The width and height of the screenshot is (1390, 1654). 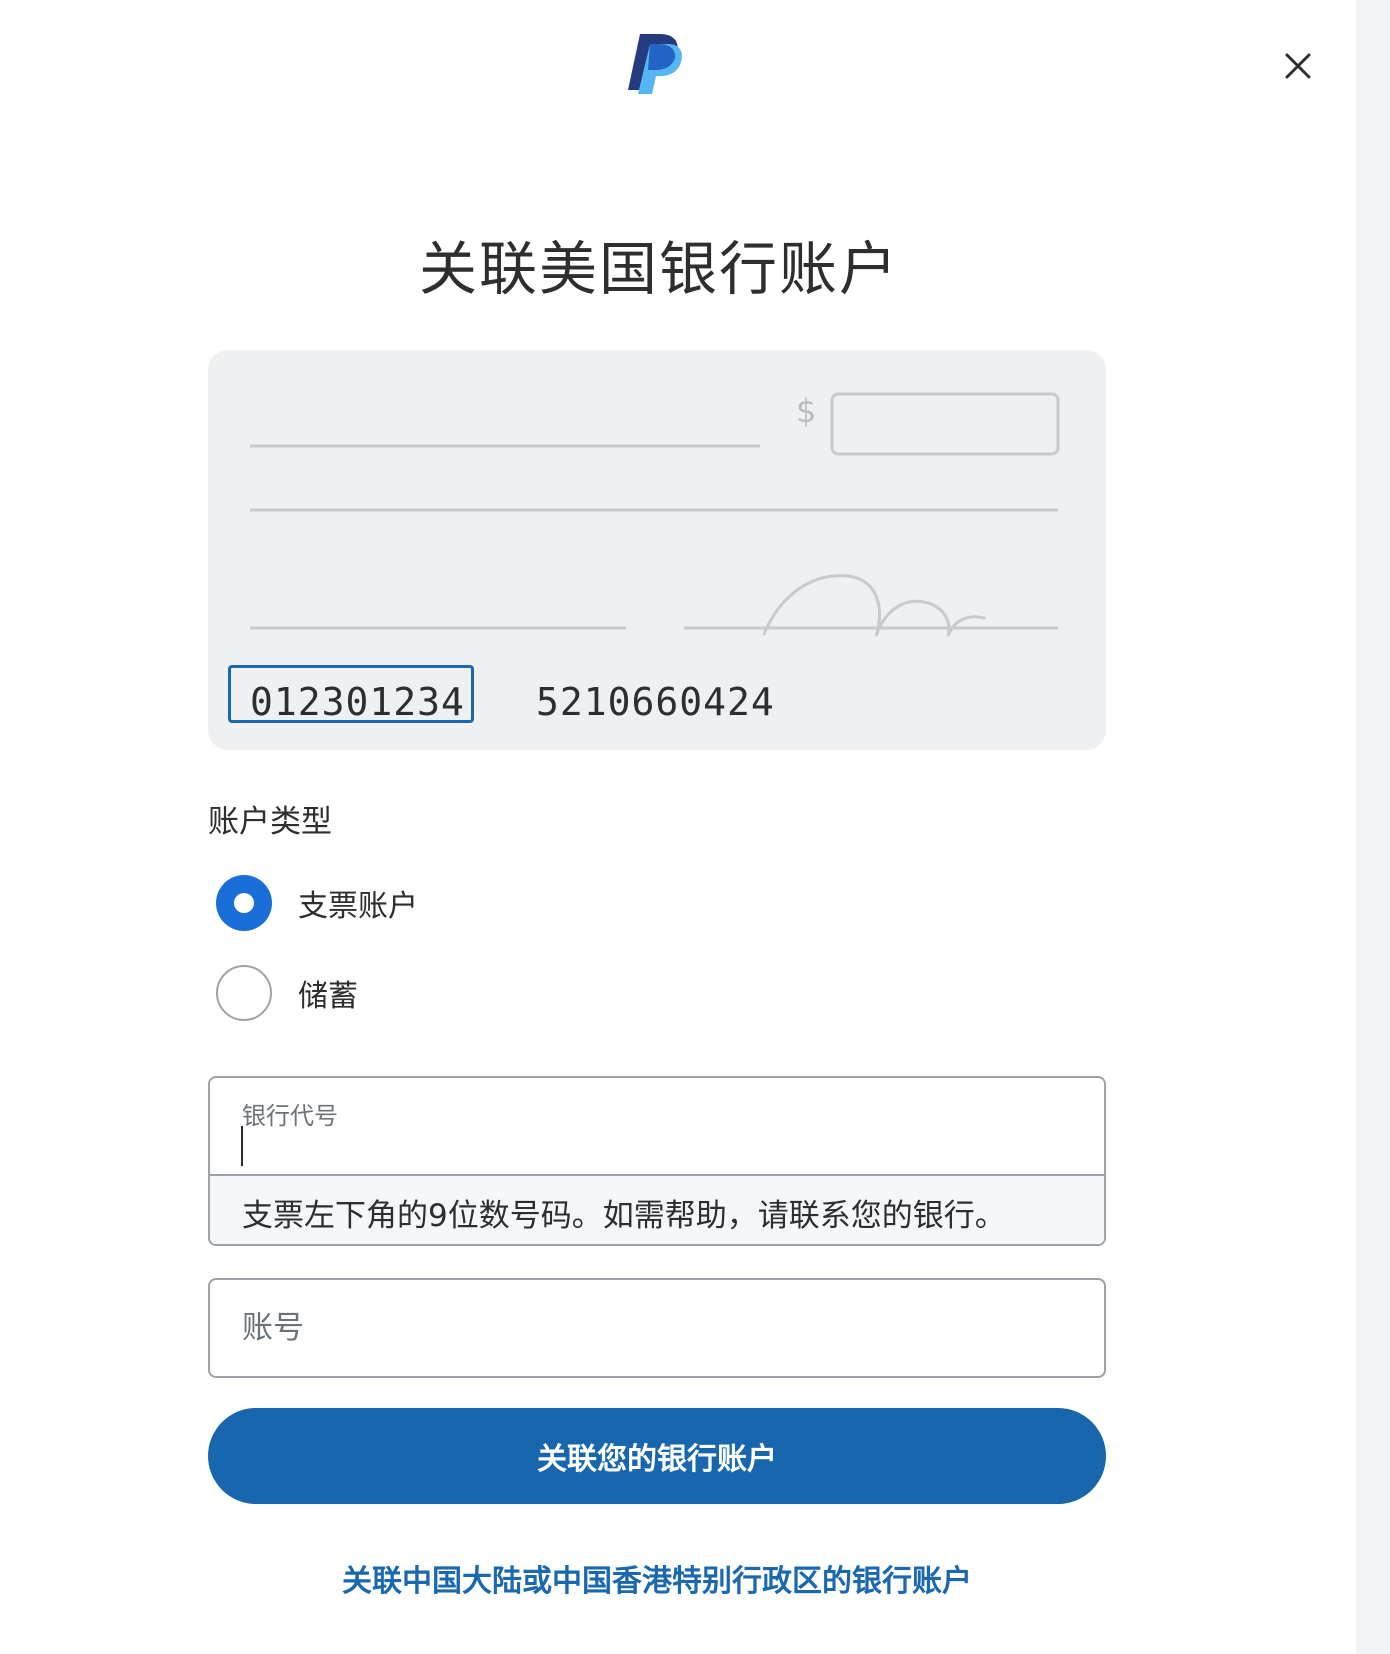 I want to click on account-number-input, so click(x=657, y=1328).